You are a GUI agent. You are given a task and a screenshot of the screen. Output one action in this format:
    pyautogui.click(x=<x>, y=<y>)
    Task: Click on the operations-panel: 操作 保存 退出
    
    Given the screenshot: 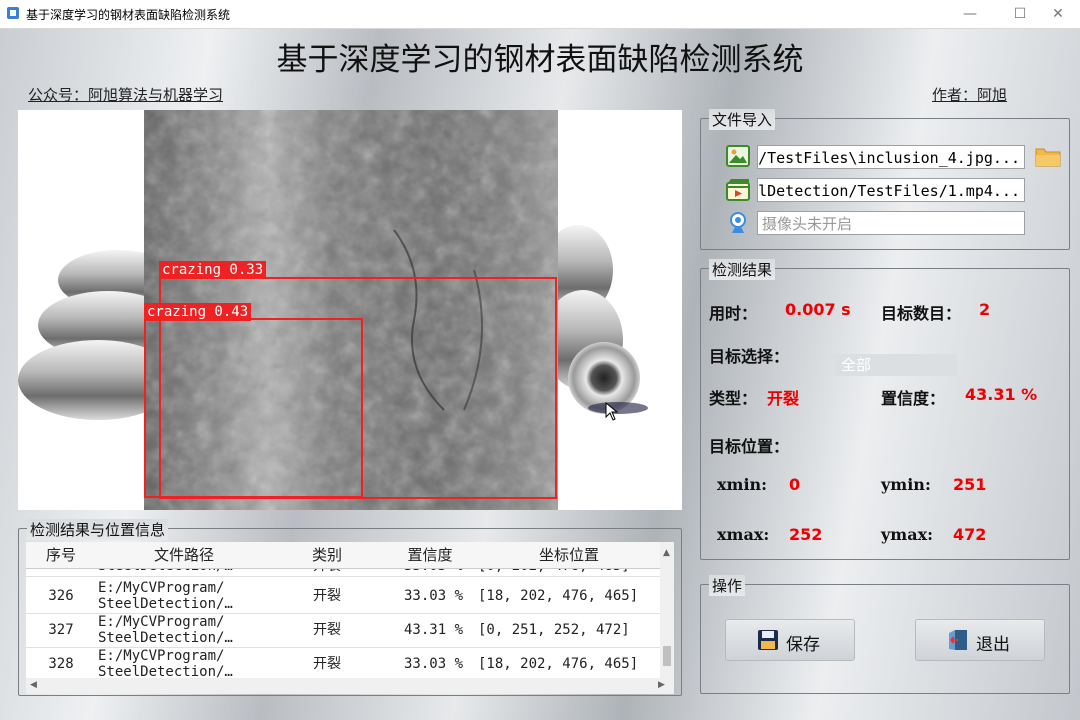 What is the action you would take?
    pyautogui.click(x=885, y=634)
    